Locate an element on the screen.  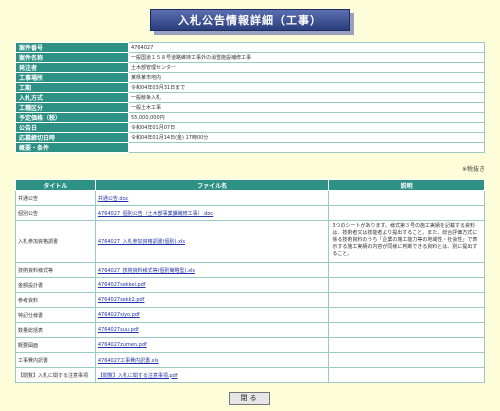
info-value: 一般競争入札 is located at coordinates (306, 97).